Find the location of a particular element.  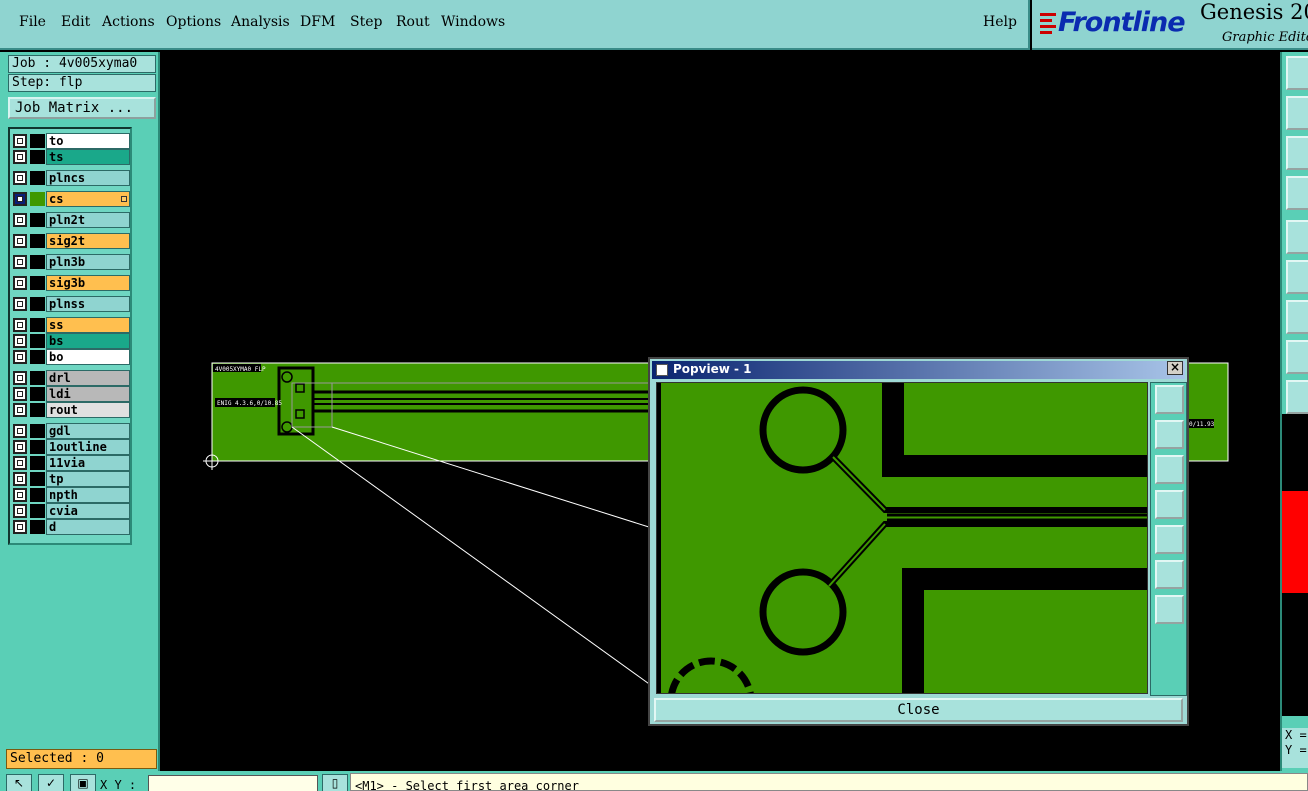

layer-row-sig2t: sig2t is located at coordinates (71, 241).